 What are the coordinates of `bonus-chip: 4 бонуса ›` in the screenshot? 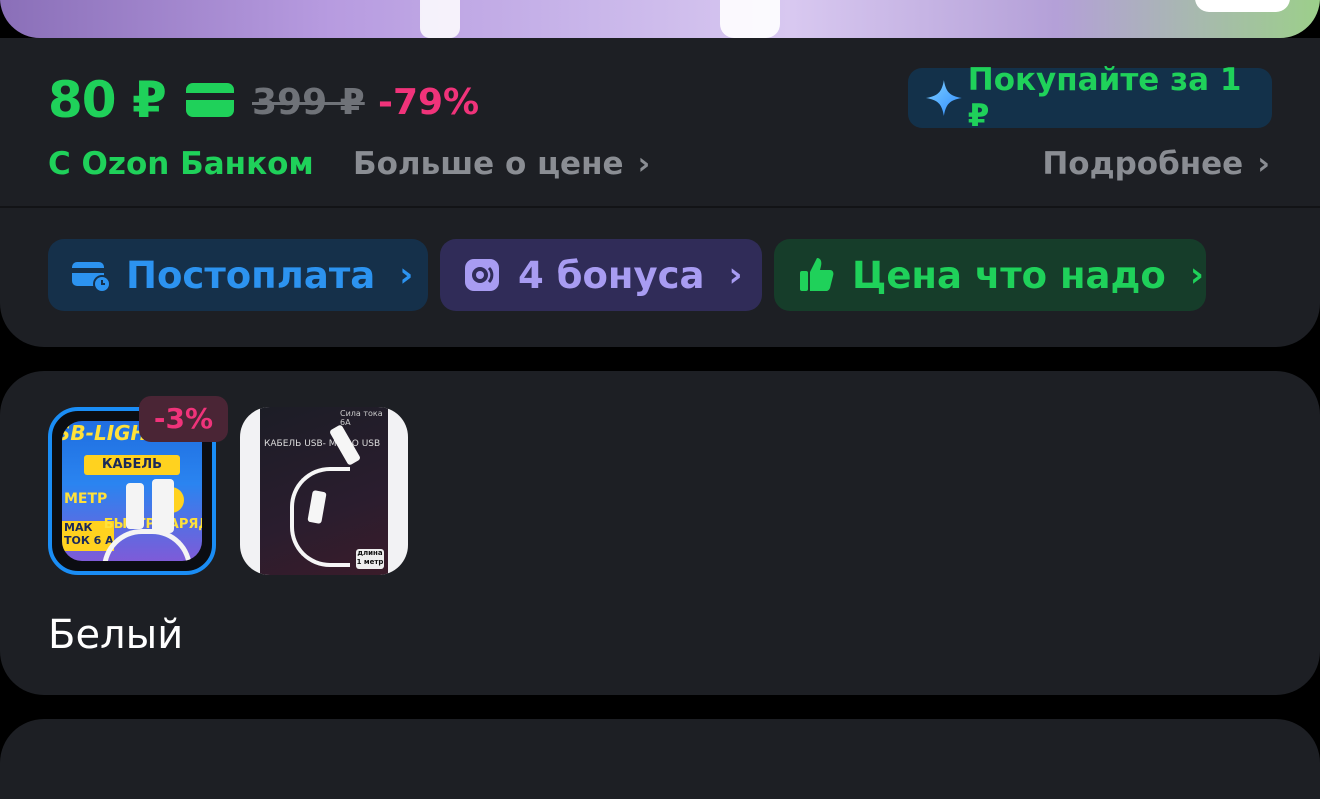 It's located at (601, 275).